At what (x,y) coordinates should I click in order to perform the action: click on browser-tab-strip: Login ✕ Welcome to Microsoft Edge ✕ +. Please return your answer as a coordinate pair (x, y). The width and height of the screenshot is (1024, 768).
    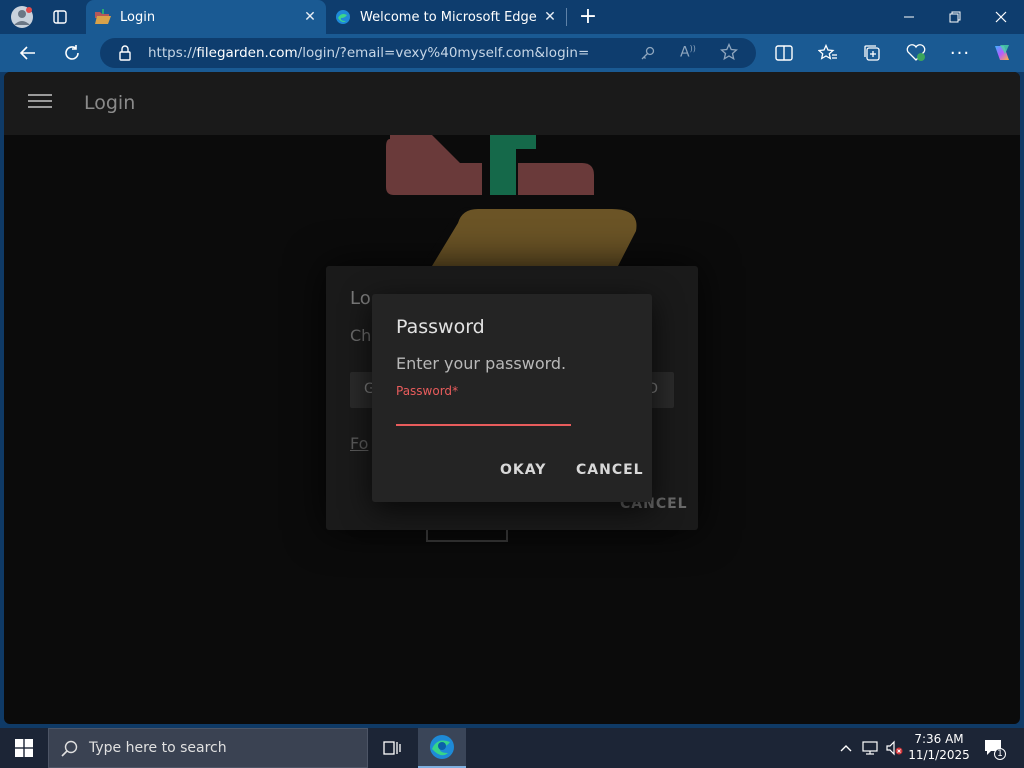
    Looking at the image, I should click on (512, 17).